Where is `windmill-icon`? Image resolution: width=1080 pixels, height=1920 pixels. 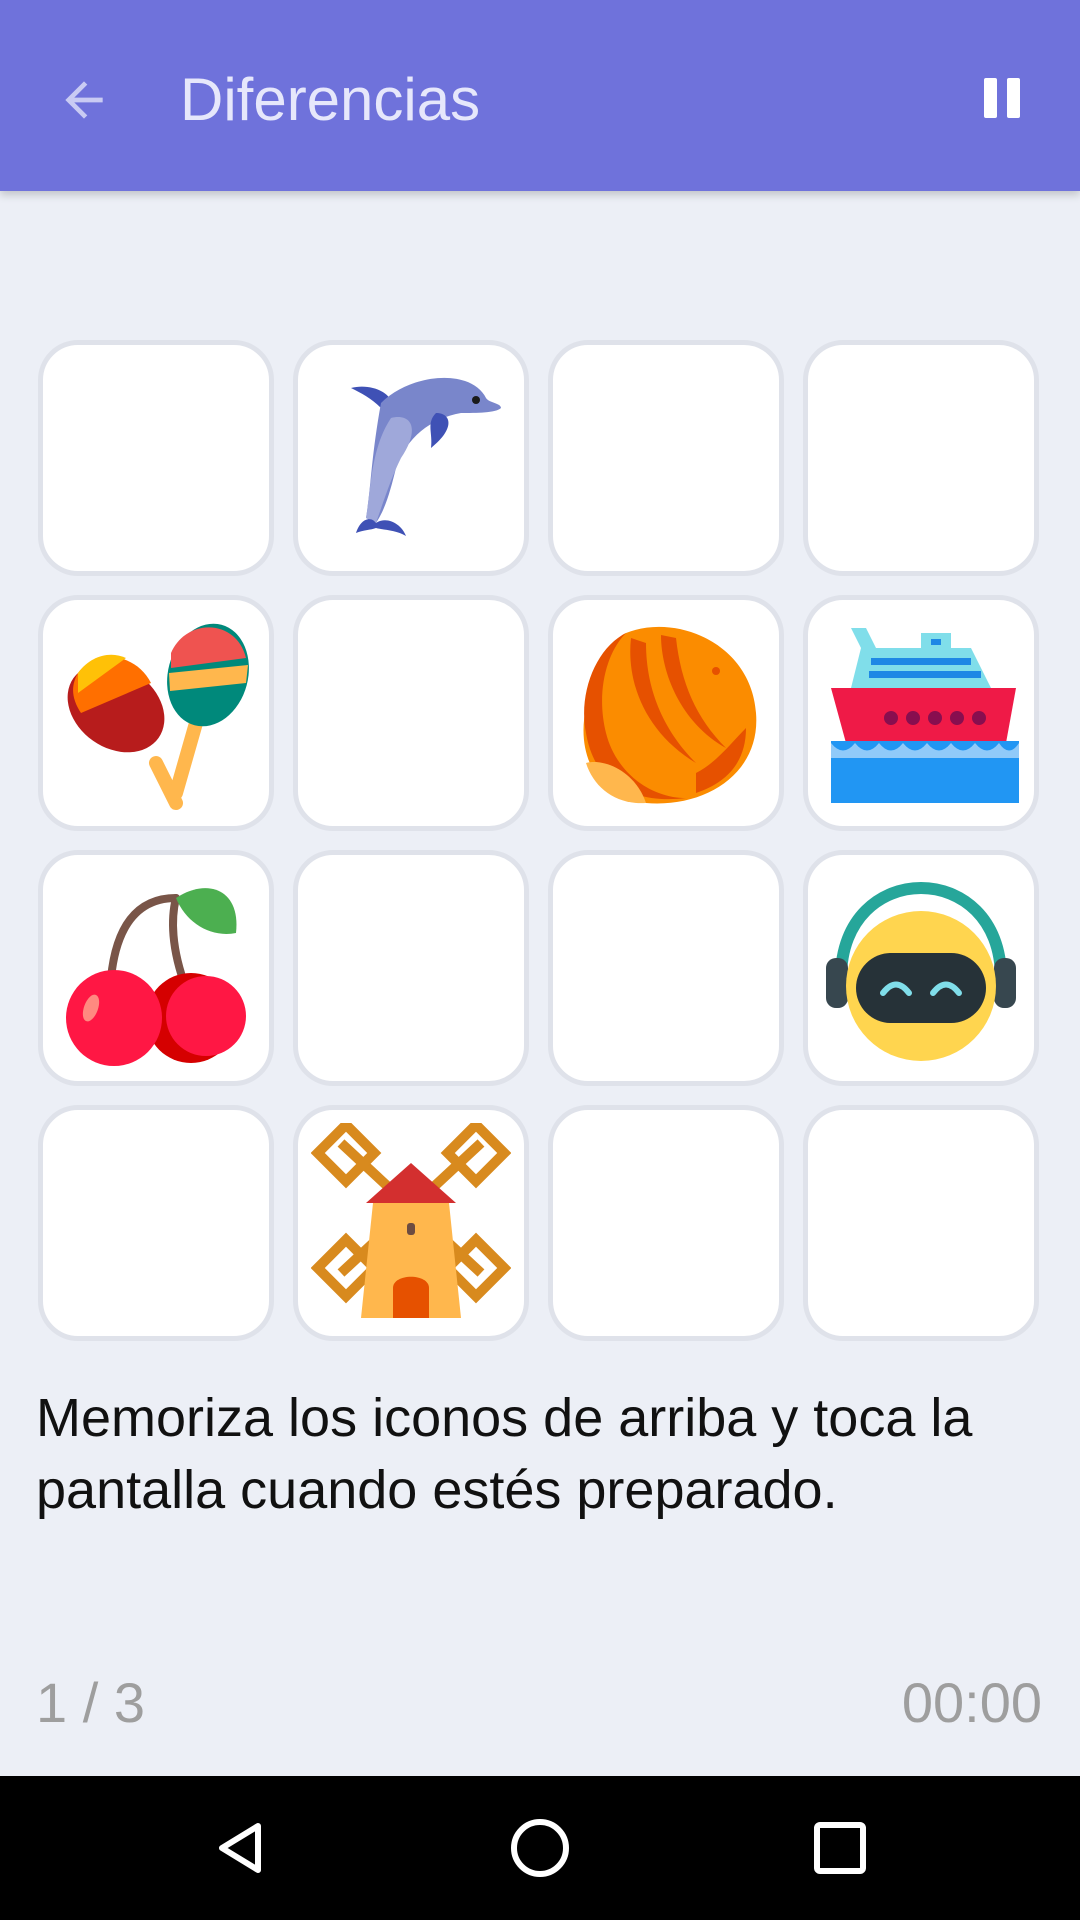 windmill-icon is located at coordinates (411, 1220).